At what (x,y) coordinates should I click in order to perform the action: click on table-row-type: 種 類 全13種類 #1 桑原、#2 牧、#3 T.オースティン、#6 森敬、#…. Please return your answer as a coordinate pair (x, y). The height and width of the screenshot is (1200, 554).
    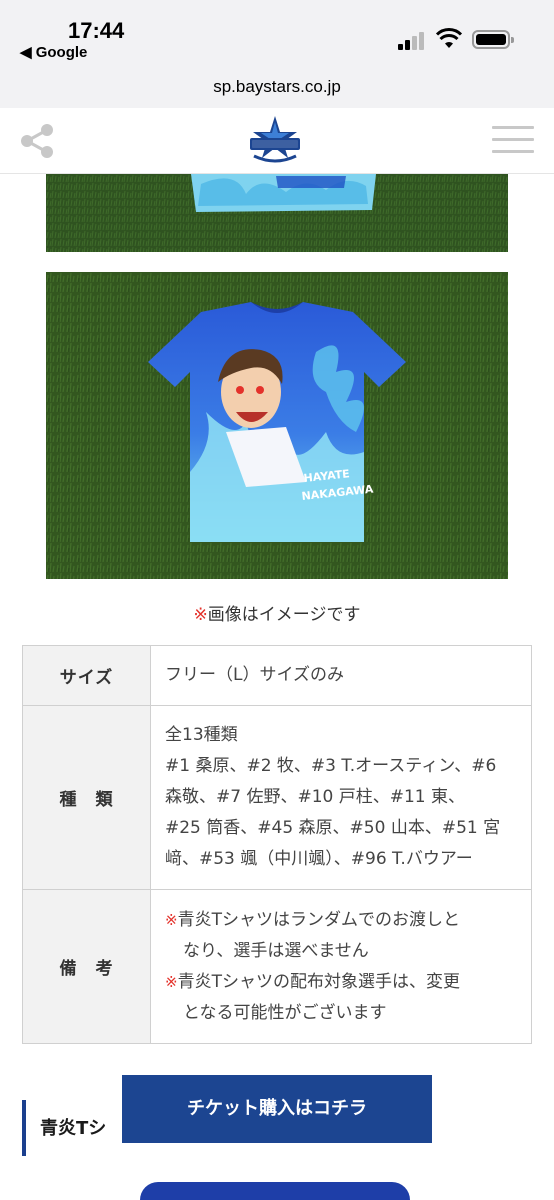
    Looking at the image, I should click on (277, 797).